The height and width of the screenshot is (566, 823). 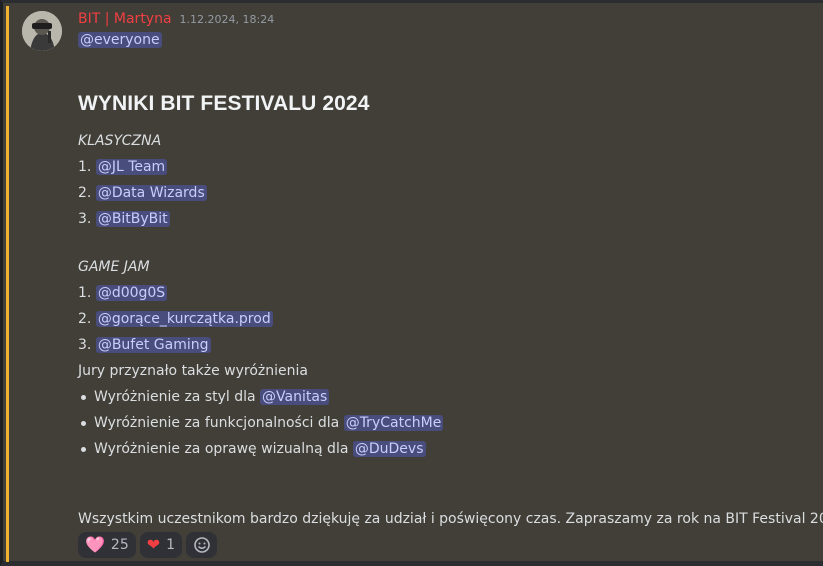 I want to click on klasyczna-place-2: 2. @Data Wizards, so click(x=142, y=193).